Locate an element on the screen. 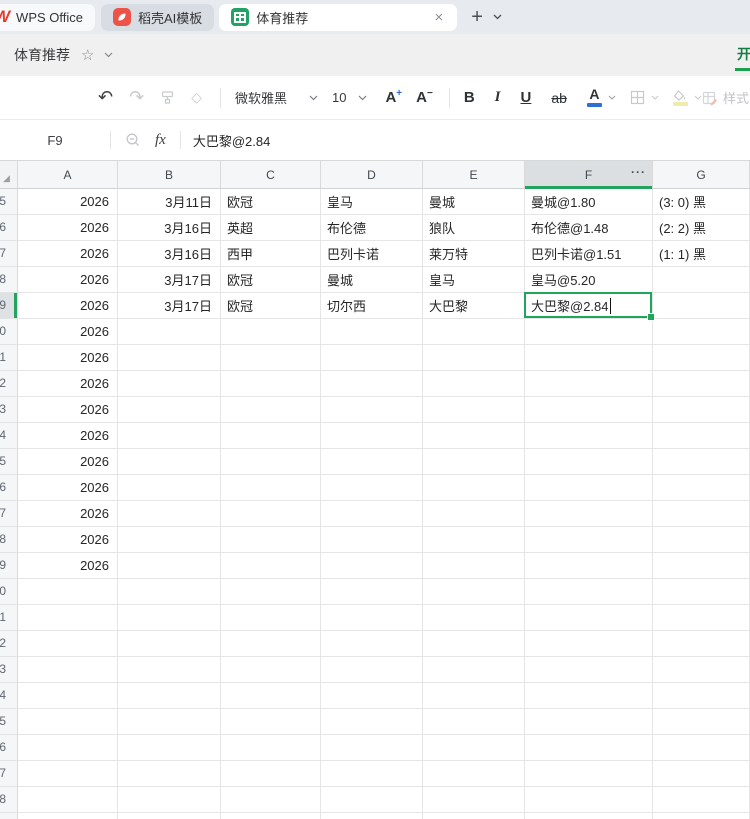 This screenshot has height=819, width=750. cell-F12 is located at coordinates (589, 384).